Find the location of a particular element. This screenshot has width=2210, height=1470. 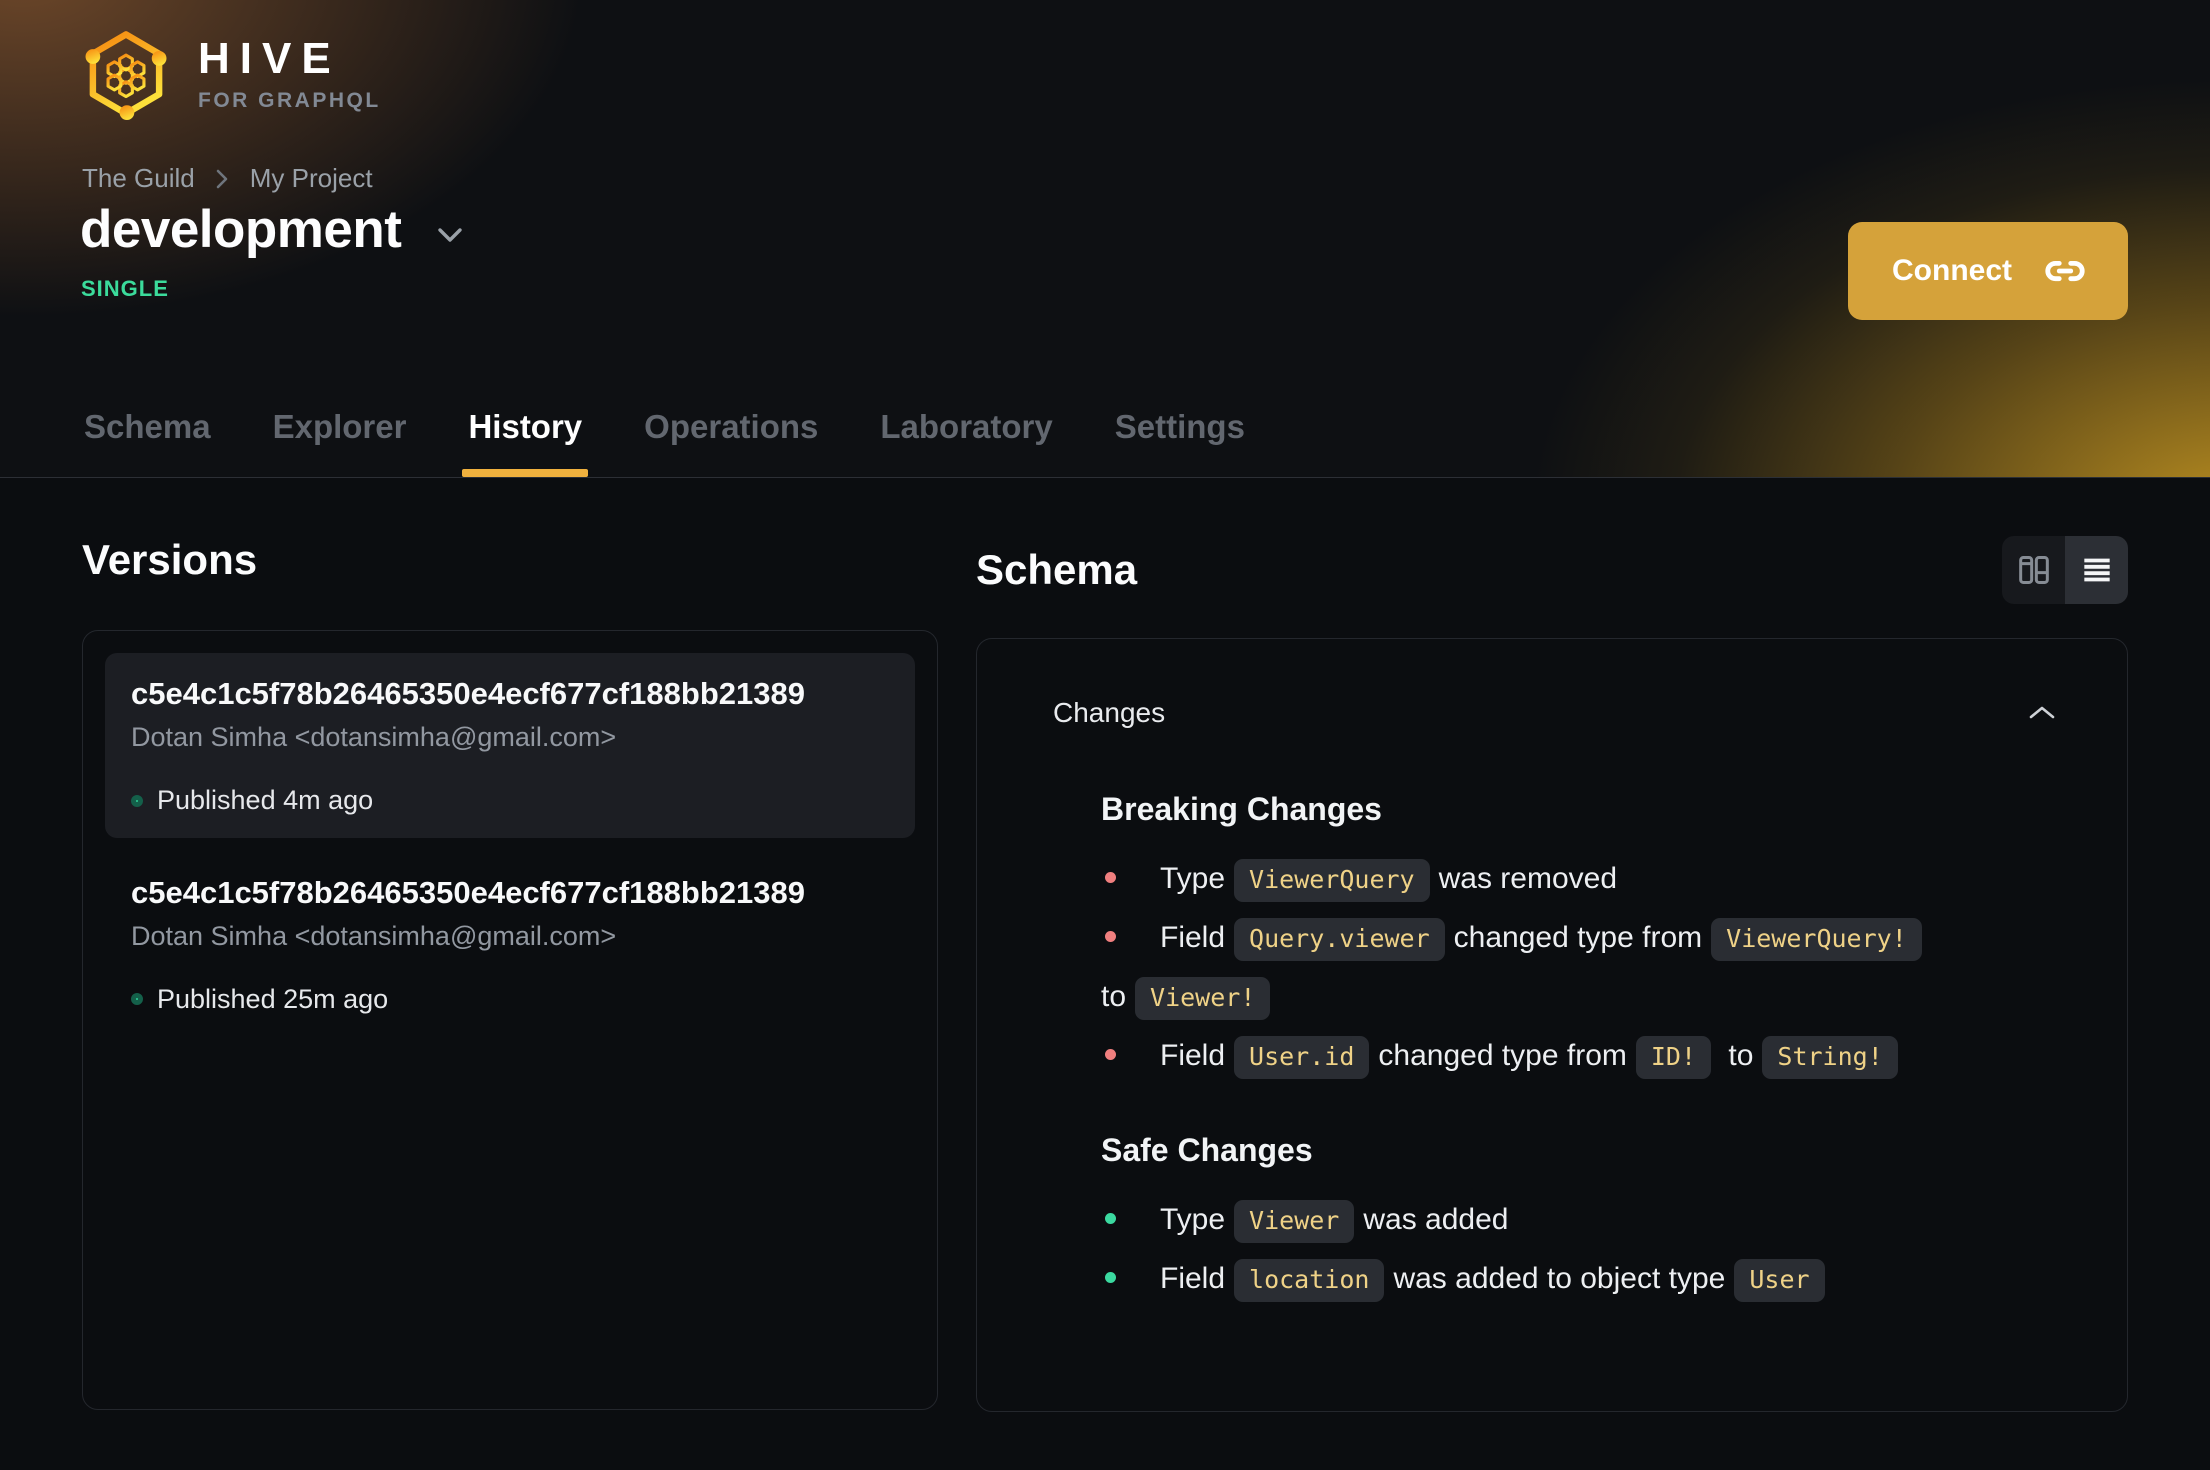

tab-settings: Settings is located at coordinates (1180, 443).